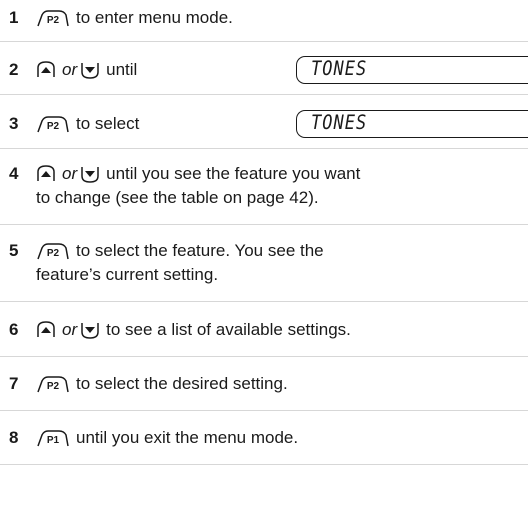 This screenshot has width=528, height=505. I want to click on step-instruction: until you exit the menu mode., so click(187, 437).